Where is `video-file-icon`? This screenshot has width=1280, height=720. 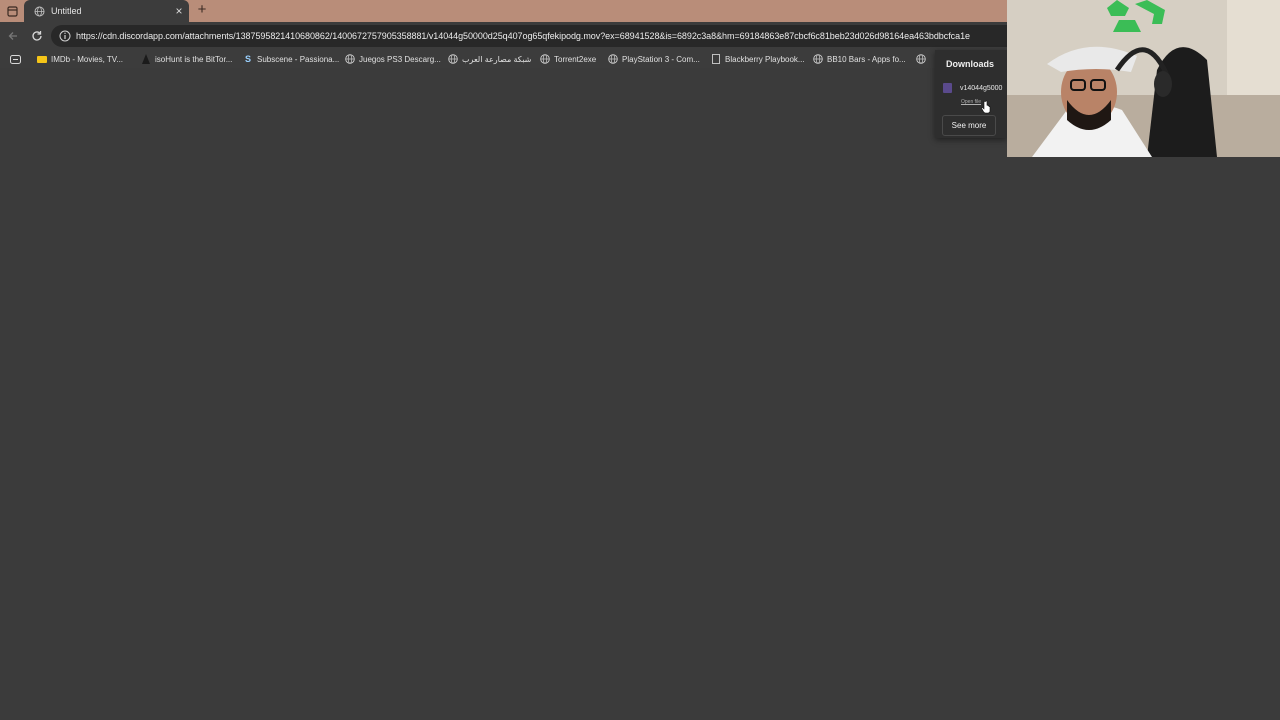 video-file-icon is located at coordinates (947, 88).